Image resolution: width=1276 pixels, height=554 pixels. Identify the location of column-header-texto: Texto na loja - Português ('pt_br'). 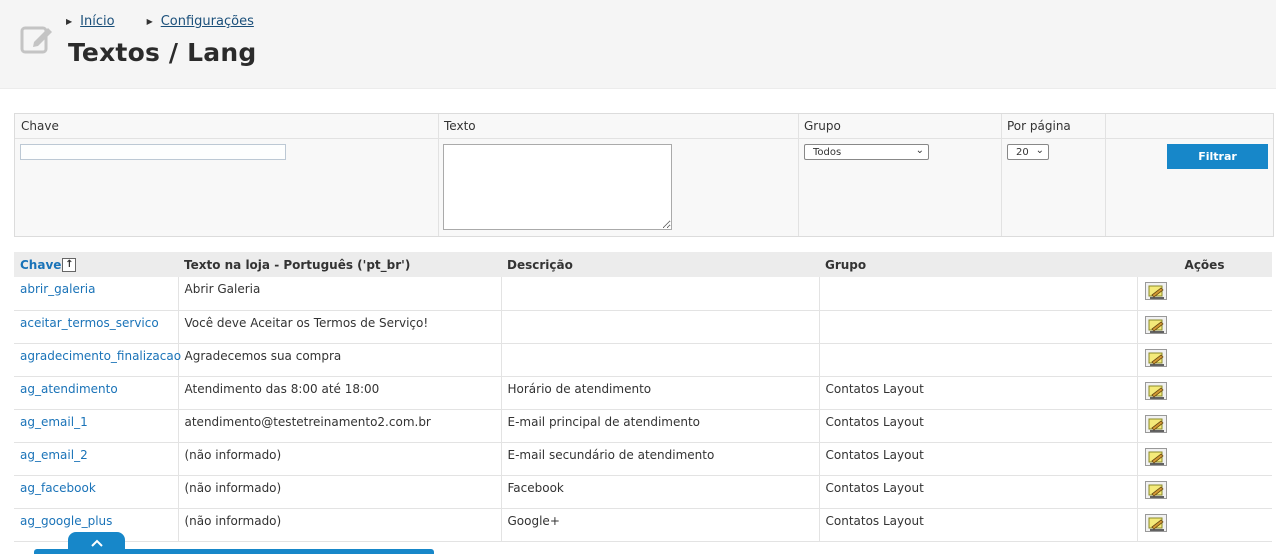
(339, 264).